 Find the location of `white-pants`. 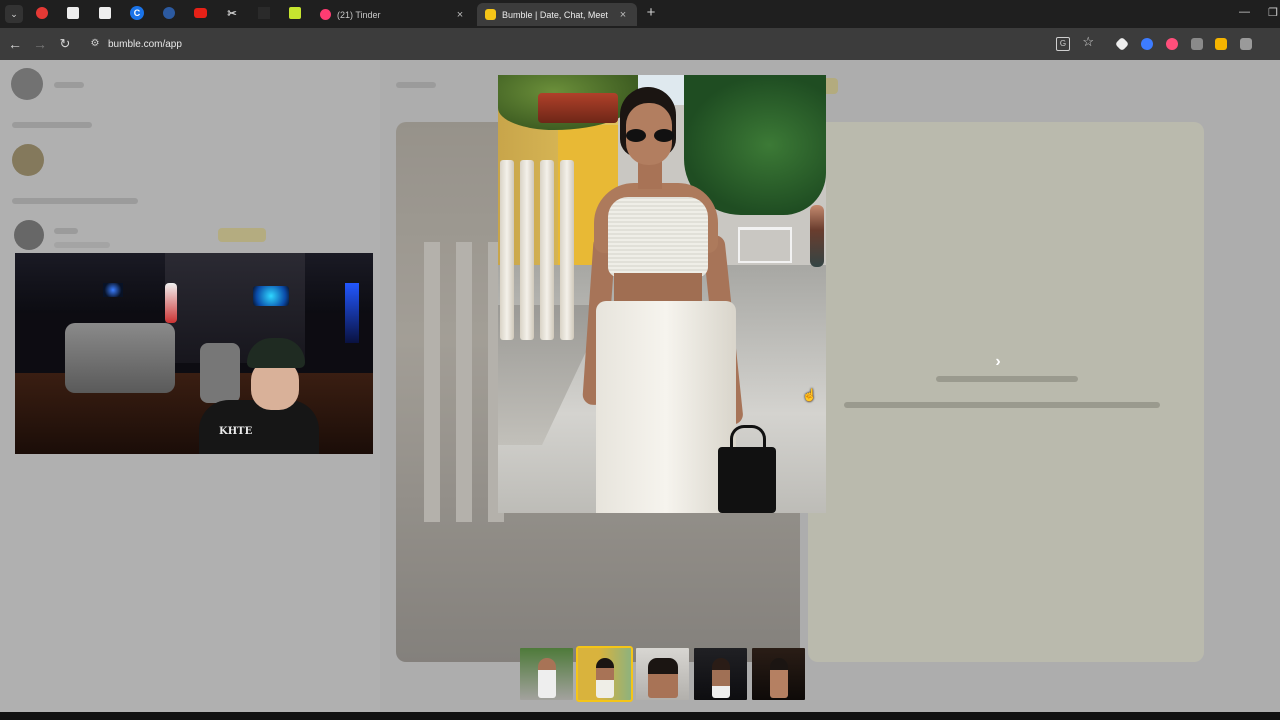

white-pants is located at coordinates (666, 407).